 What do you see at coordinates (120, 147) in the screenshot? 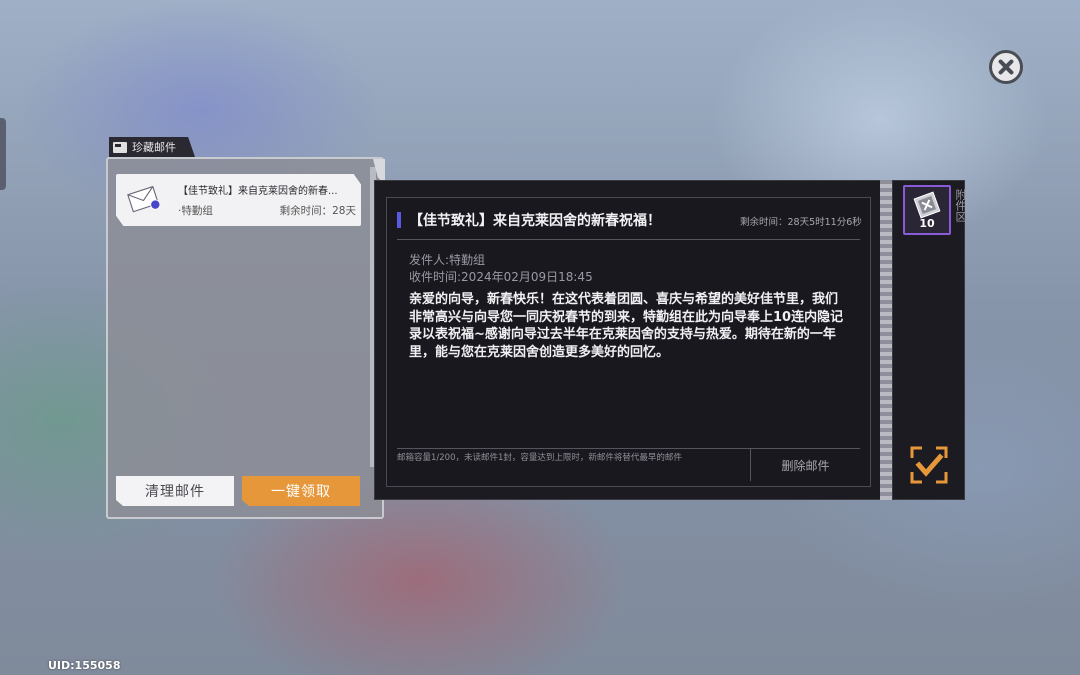
I see `mailbox-icon` at bounding box center [120, 147].